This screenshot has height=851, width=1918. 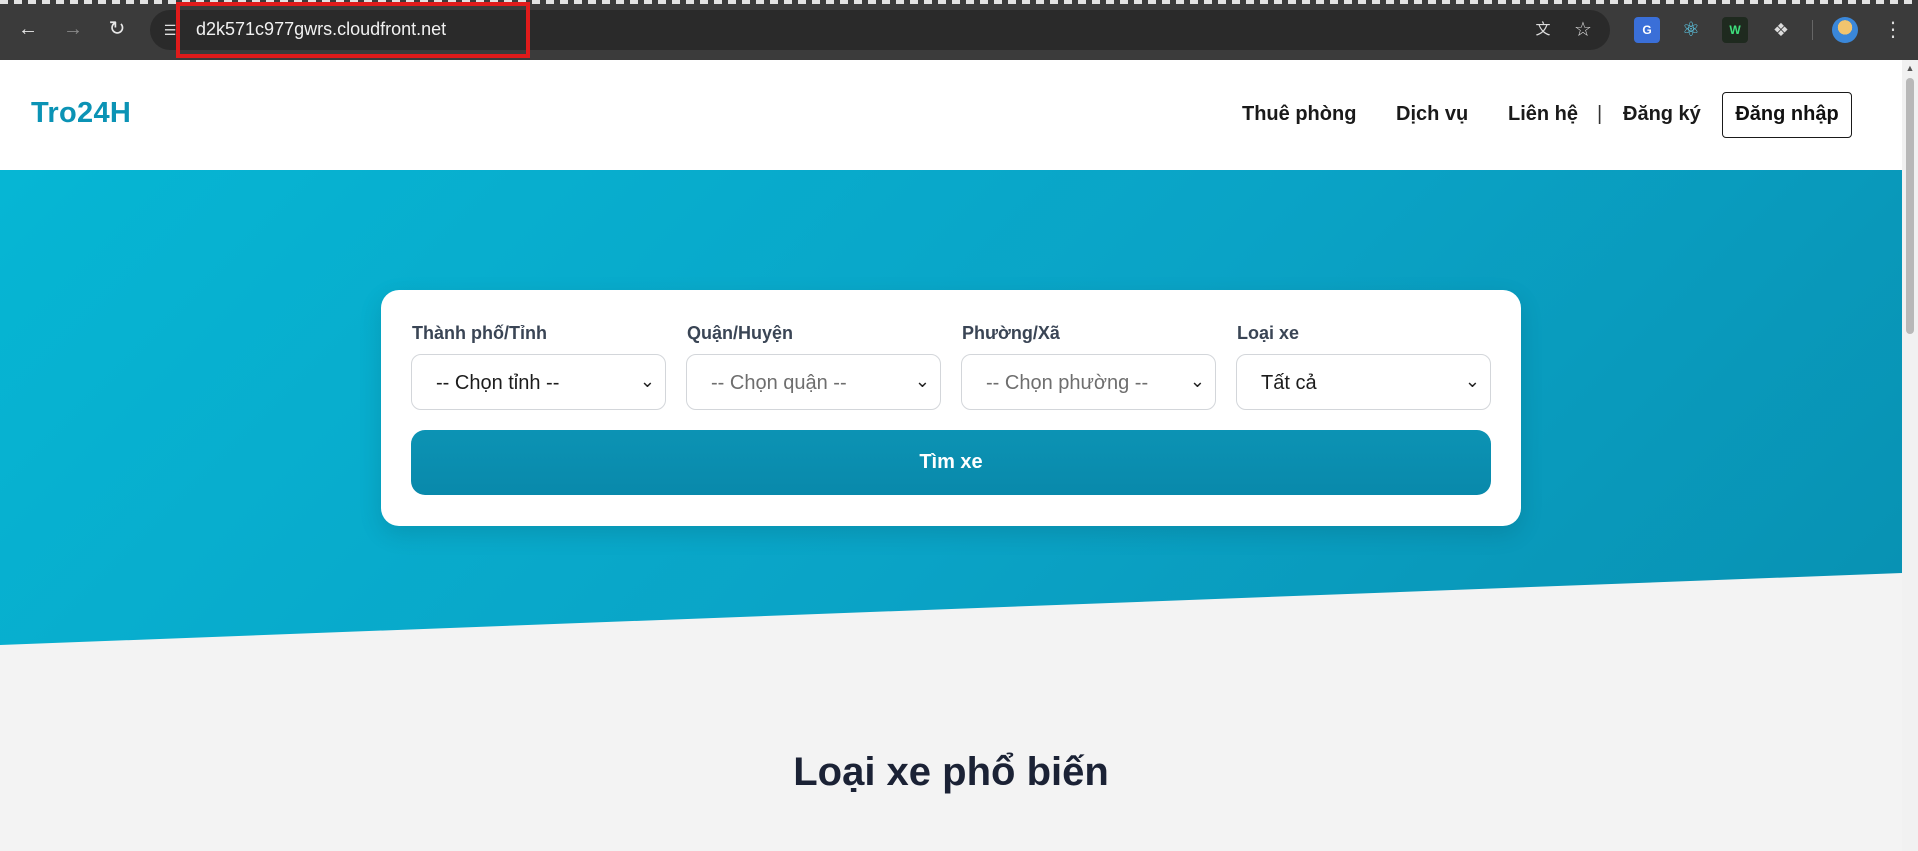 I want to click on district-select: -- Chọn quận -- ⌄, so click(x=813, y=382).